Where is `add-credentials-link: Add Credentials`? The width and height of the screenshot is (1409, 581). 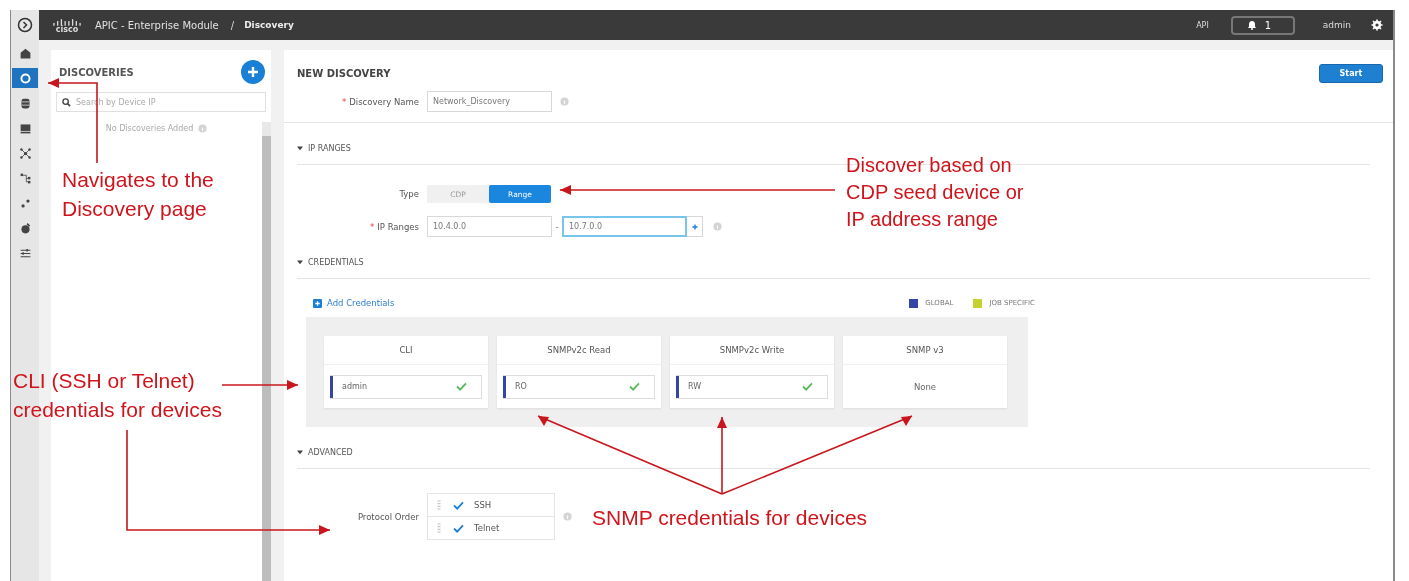
add-credentials-link: Add Credentials is located at coordinates (354, 303).